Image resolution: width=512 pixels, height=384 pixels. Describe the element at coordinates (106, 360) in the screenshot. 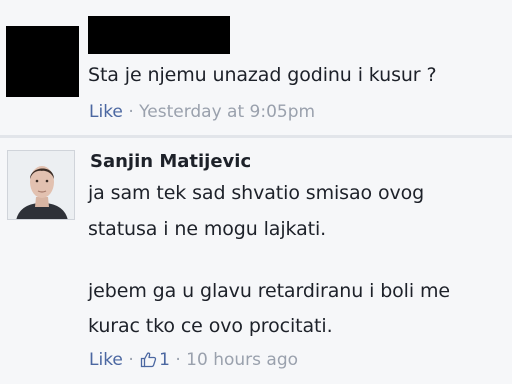

I see `comment-2-like-link: Like` at that location.